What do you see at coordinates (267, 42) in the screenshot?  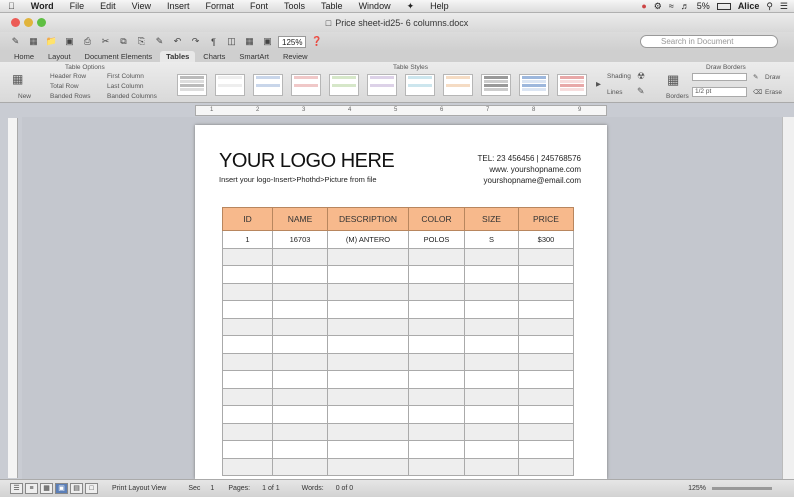 I see `toolbox-icon: ▣` at bounding box center [267, 42].